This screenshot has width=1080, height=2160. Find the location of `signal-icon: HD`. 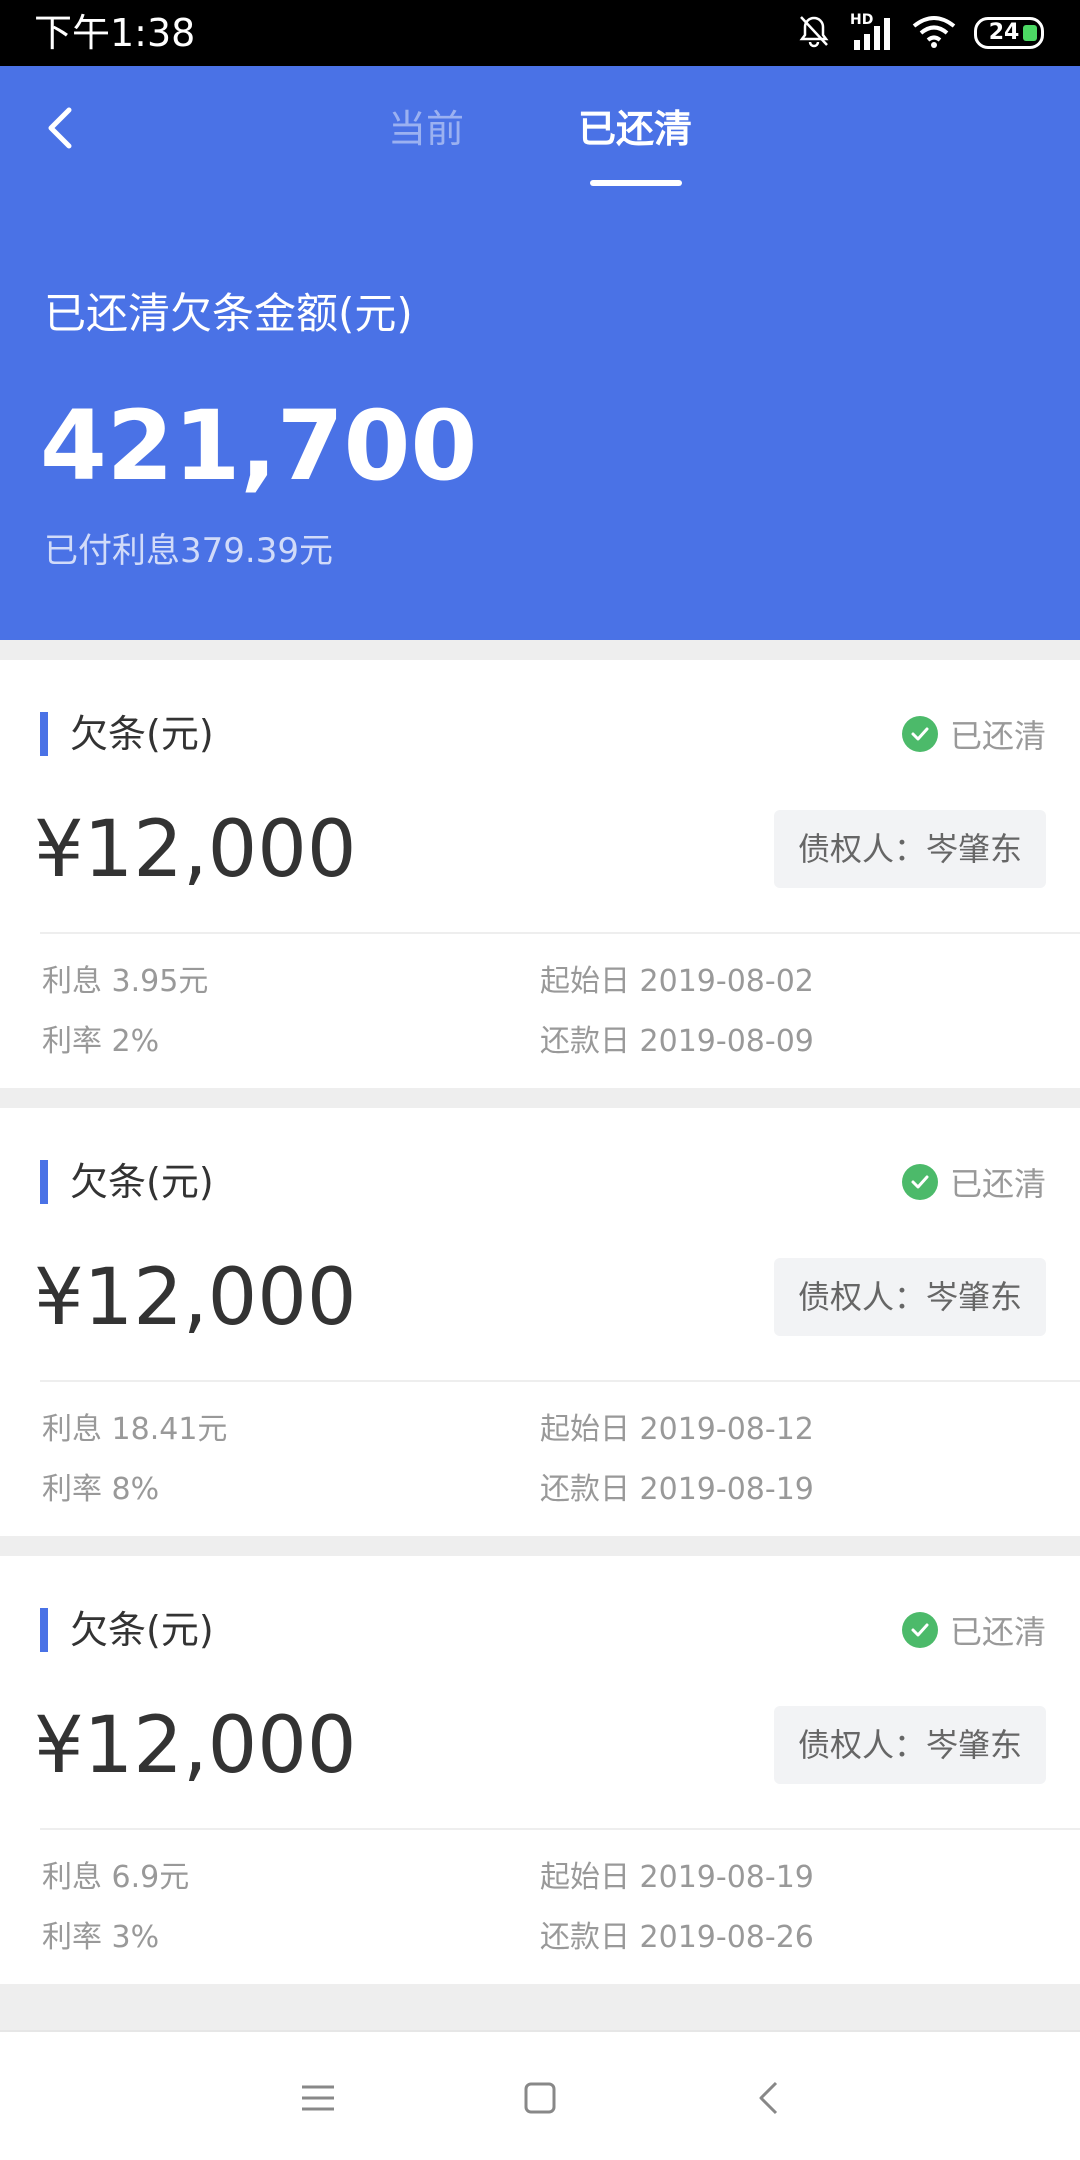

signal-icon: HD is located at coordinates (872, 31).